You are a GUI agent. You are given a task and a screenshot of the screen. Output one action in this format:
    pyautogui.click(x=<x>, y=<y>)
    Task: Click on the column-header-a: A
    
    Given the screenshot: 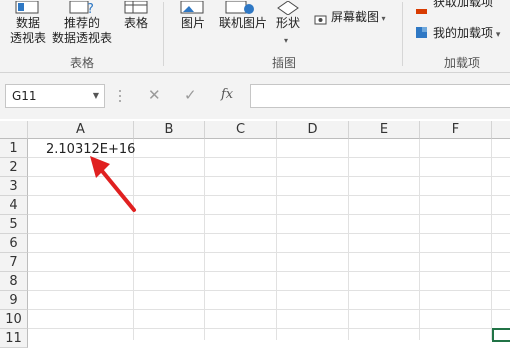 What is the action you would take?
    pyautogui.click(x=81, y=130)
    